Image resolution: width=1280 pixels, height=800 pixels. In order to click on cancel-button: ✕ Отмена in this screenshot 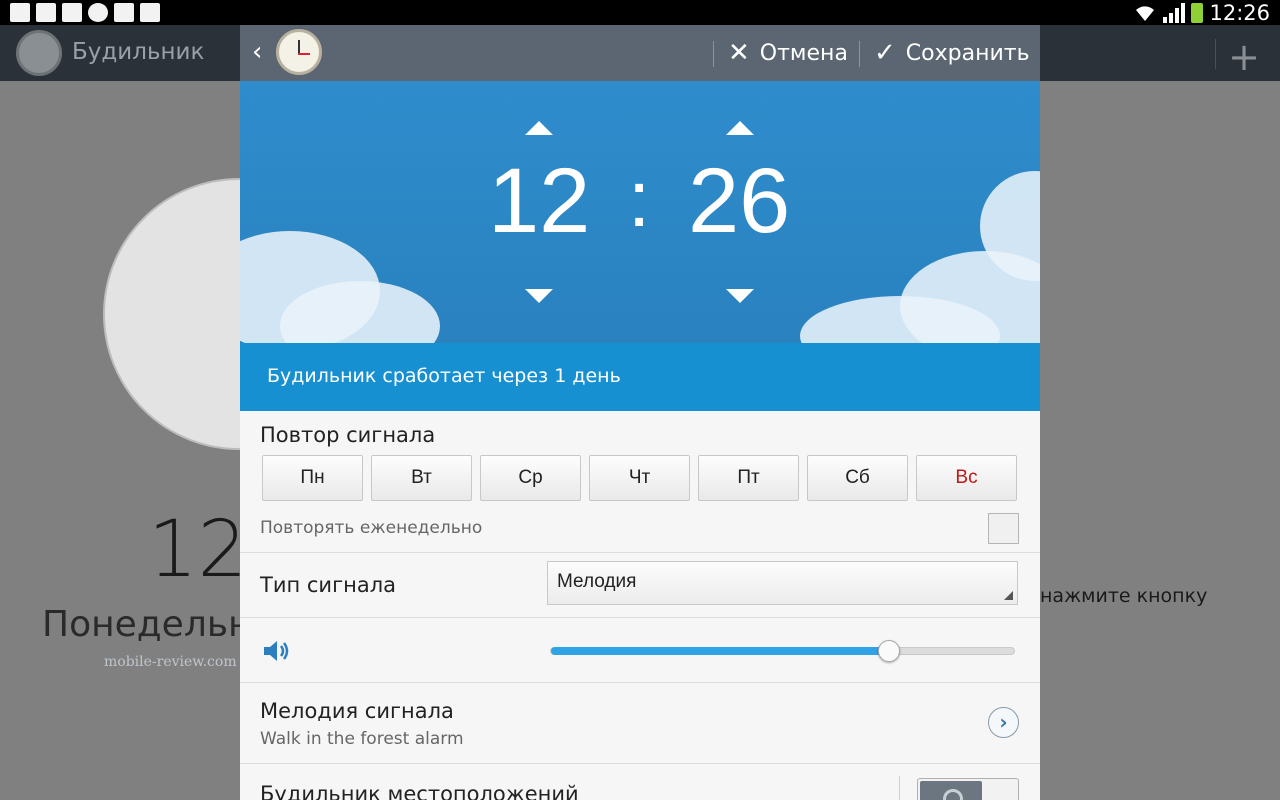, I will do `click(788, 53)`.